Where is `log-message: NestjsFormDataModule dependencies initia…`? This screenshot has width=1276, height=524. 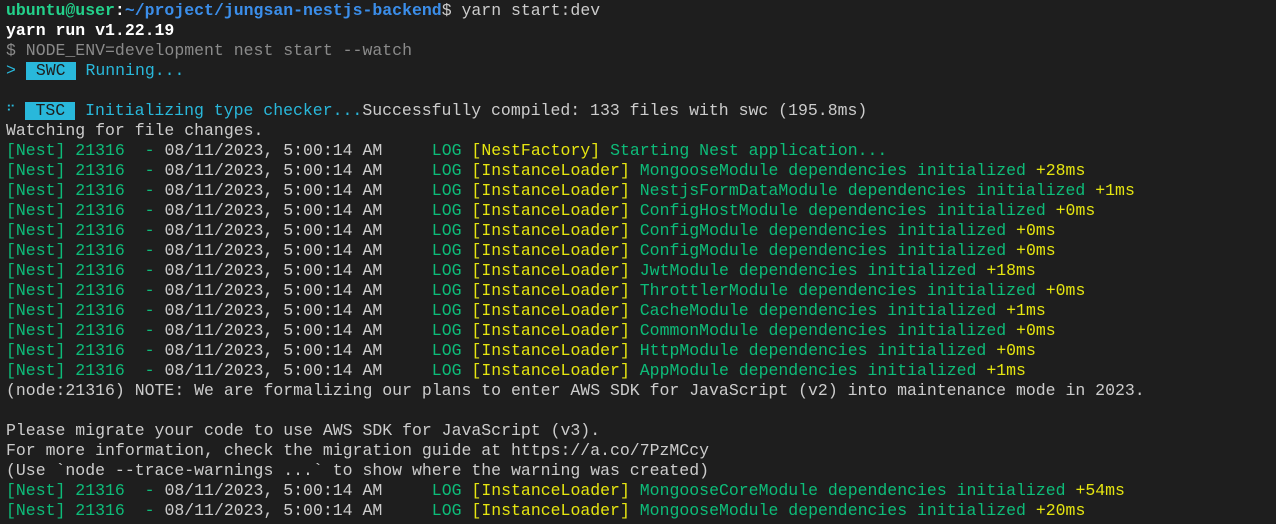 log-message: NestjsFormDataModule dependencies initia… is located at coordinates (862, 190).